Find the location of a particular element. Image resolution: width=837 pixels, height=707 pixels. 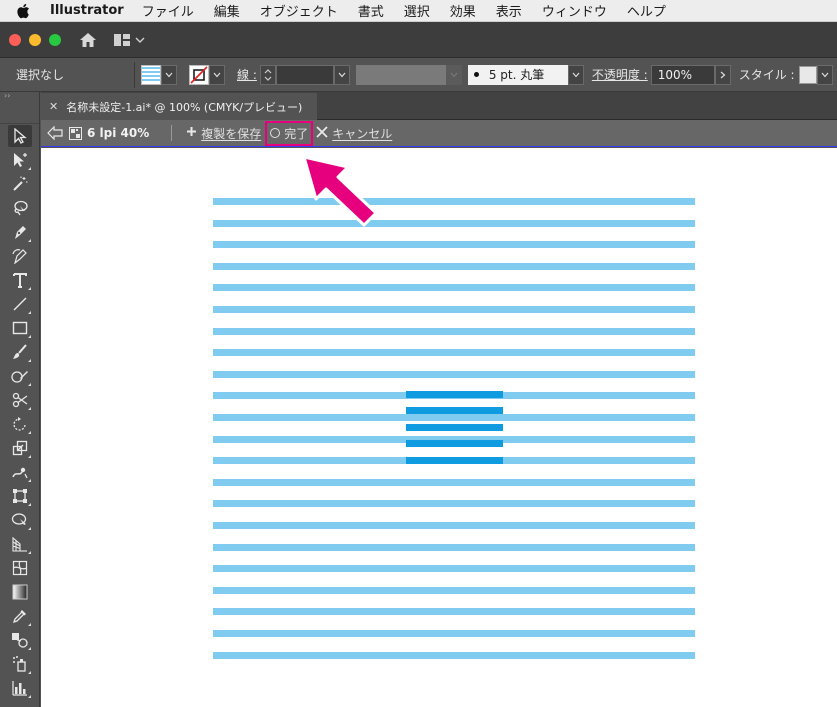

variable-width-profile is located at coordinates (400, 74).